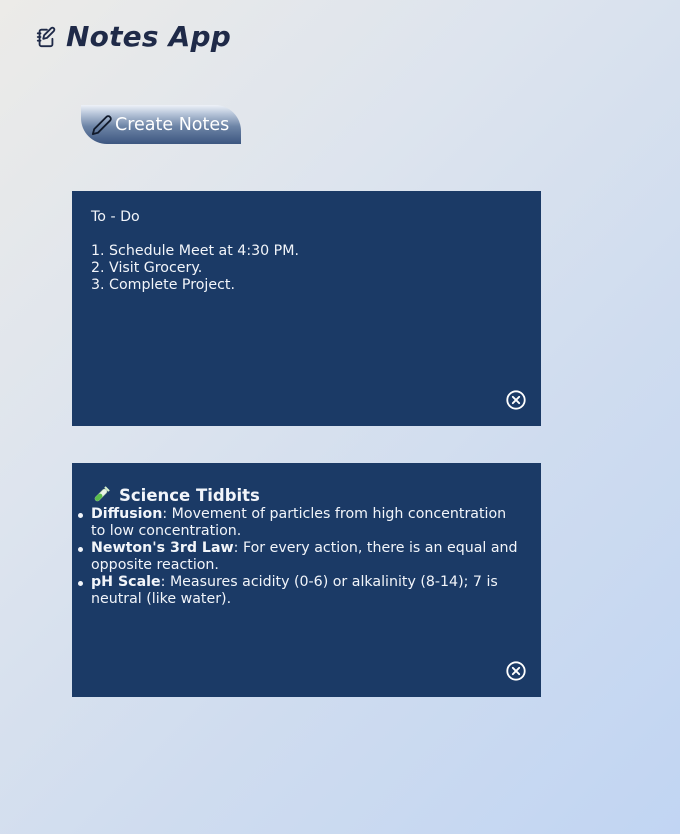 The height and width of the screenshot is (834, 680). Describe the element at coordinates (127, 514) in the screenshot. I see `term-label: Diffusion` at that location.